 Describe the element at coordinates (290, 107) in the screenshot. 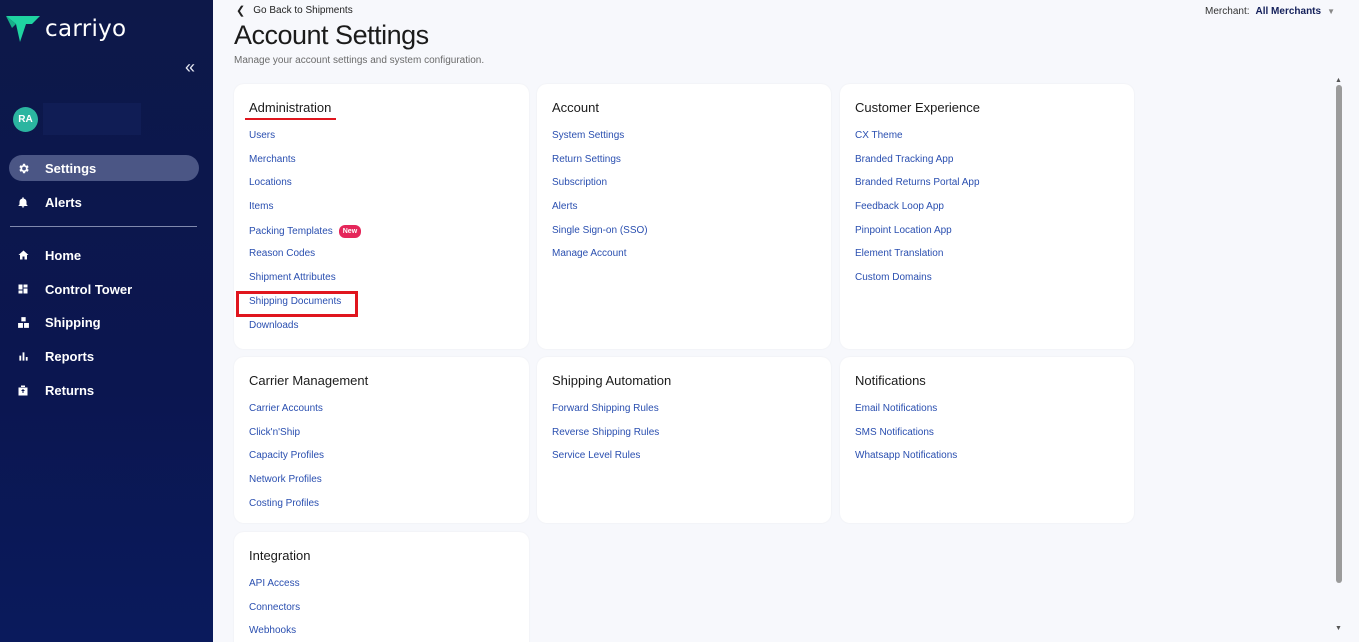

I see `card-title: Administration` at that location.